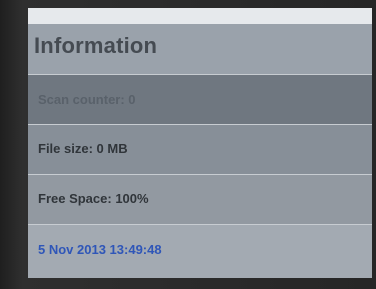 This screenshot has width=376, height=289. What do you see at coordinates (83, 148) in the screenshot?
I see `file-size-label: File size: 0 MB` at bounding box center [83, 148].